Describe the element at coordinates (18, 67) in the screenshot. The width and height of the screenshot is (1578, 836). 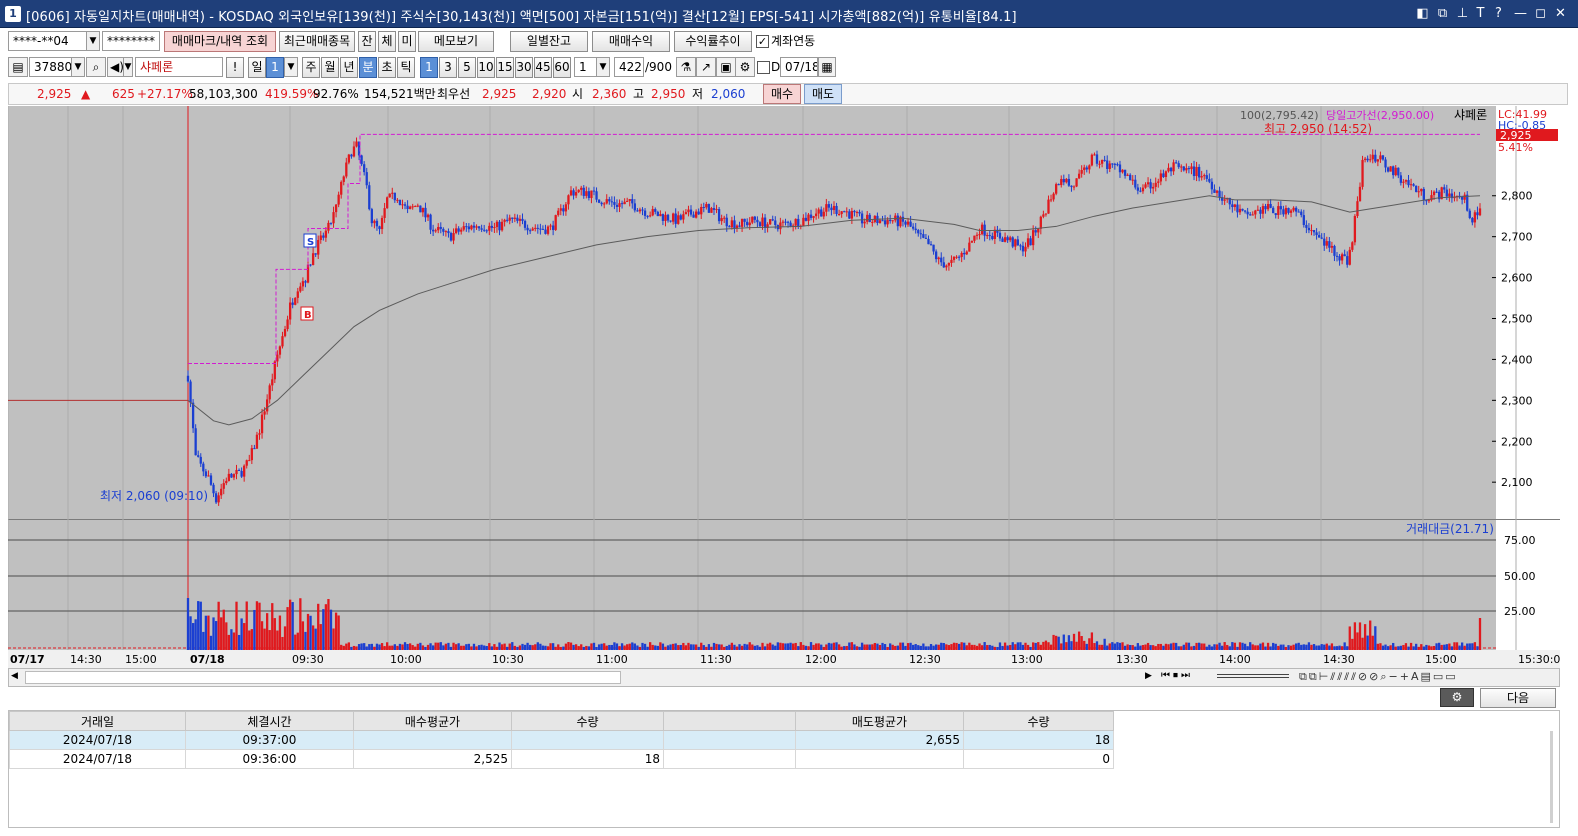
I see `stock-list-icon: ▤` at that location.